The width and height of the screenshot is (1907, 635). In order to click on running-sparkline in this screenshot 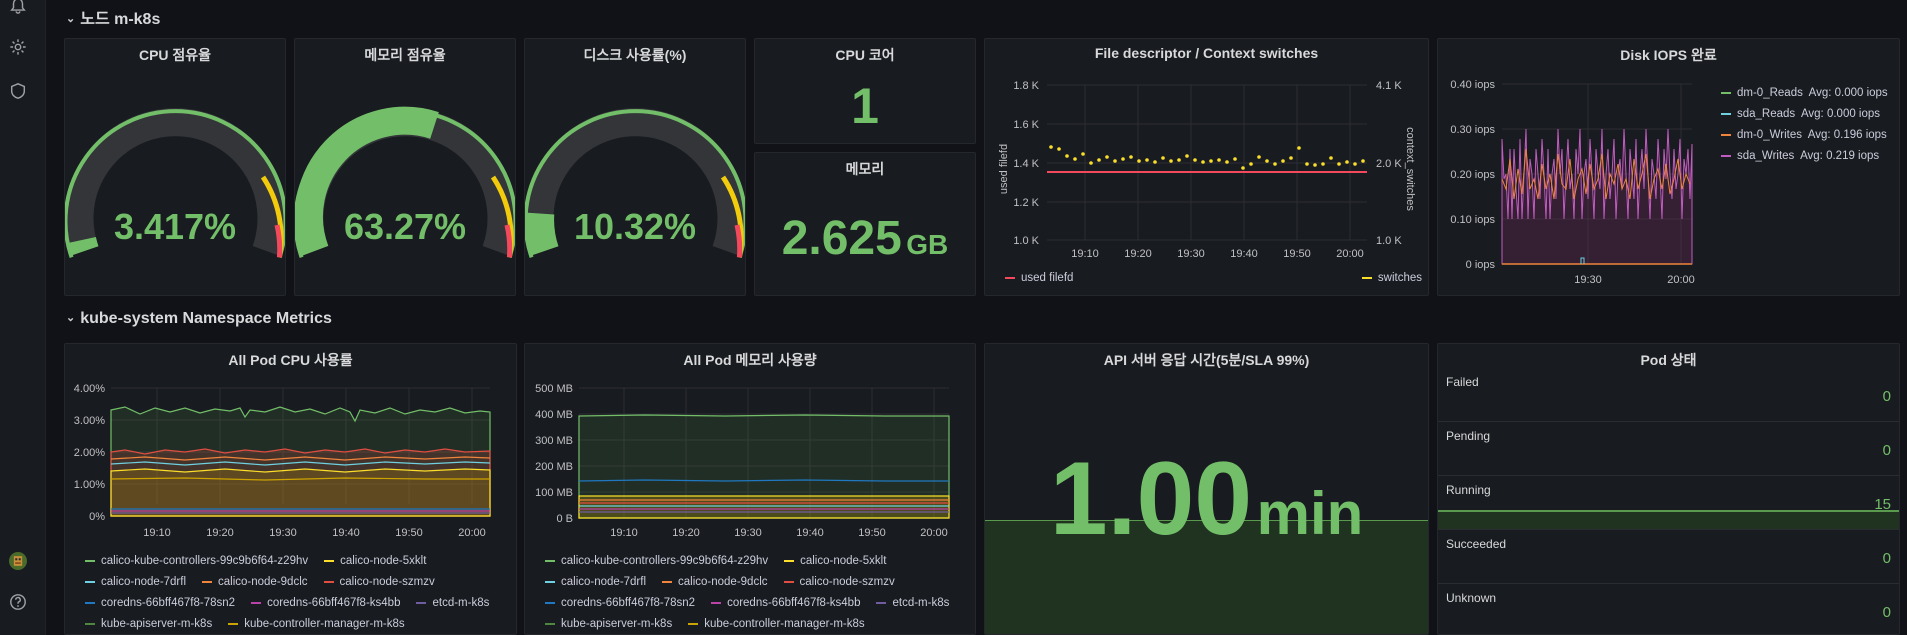, I will do `click(1668, 519)`.